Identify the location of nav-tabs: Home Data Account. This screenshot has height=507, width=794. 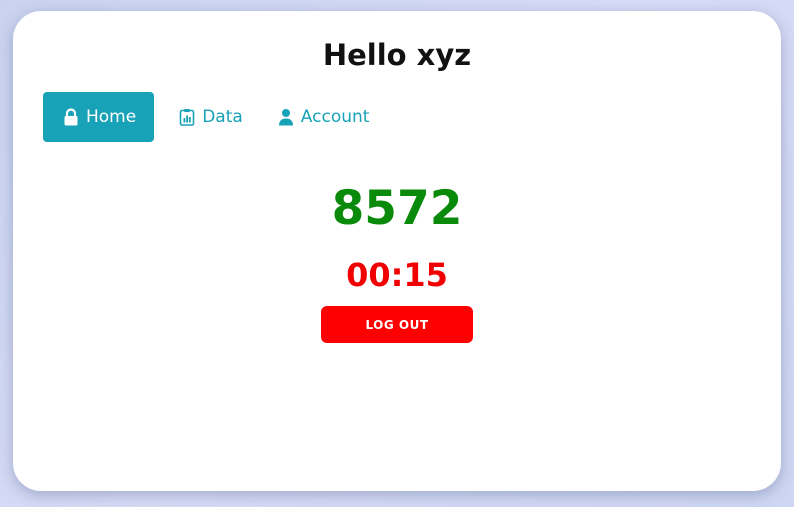
(214, 117).